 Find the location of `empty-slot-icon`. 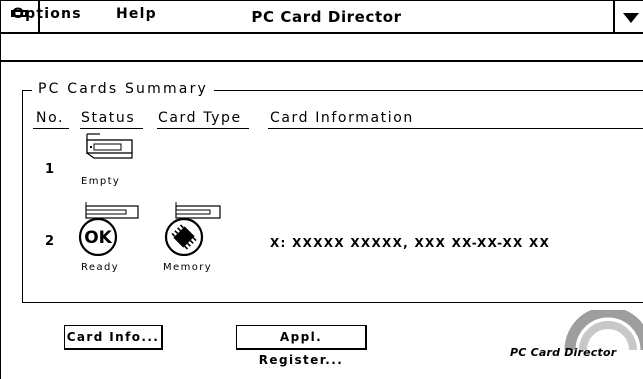

empty-slot-icon is located at coordinates (111, 146).